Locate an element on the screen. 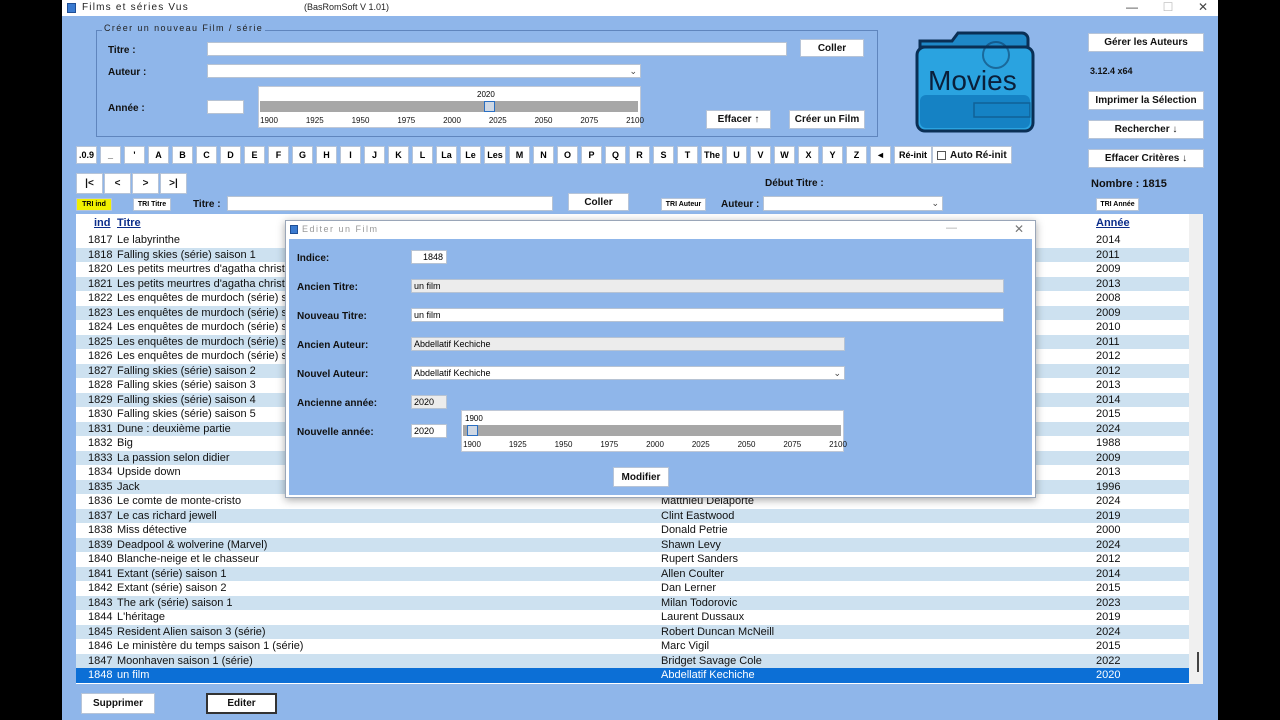 This screenshot has height=720, width=1280. cell-titre: Le labyrinthe is located at coordinates (148, 240).